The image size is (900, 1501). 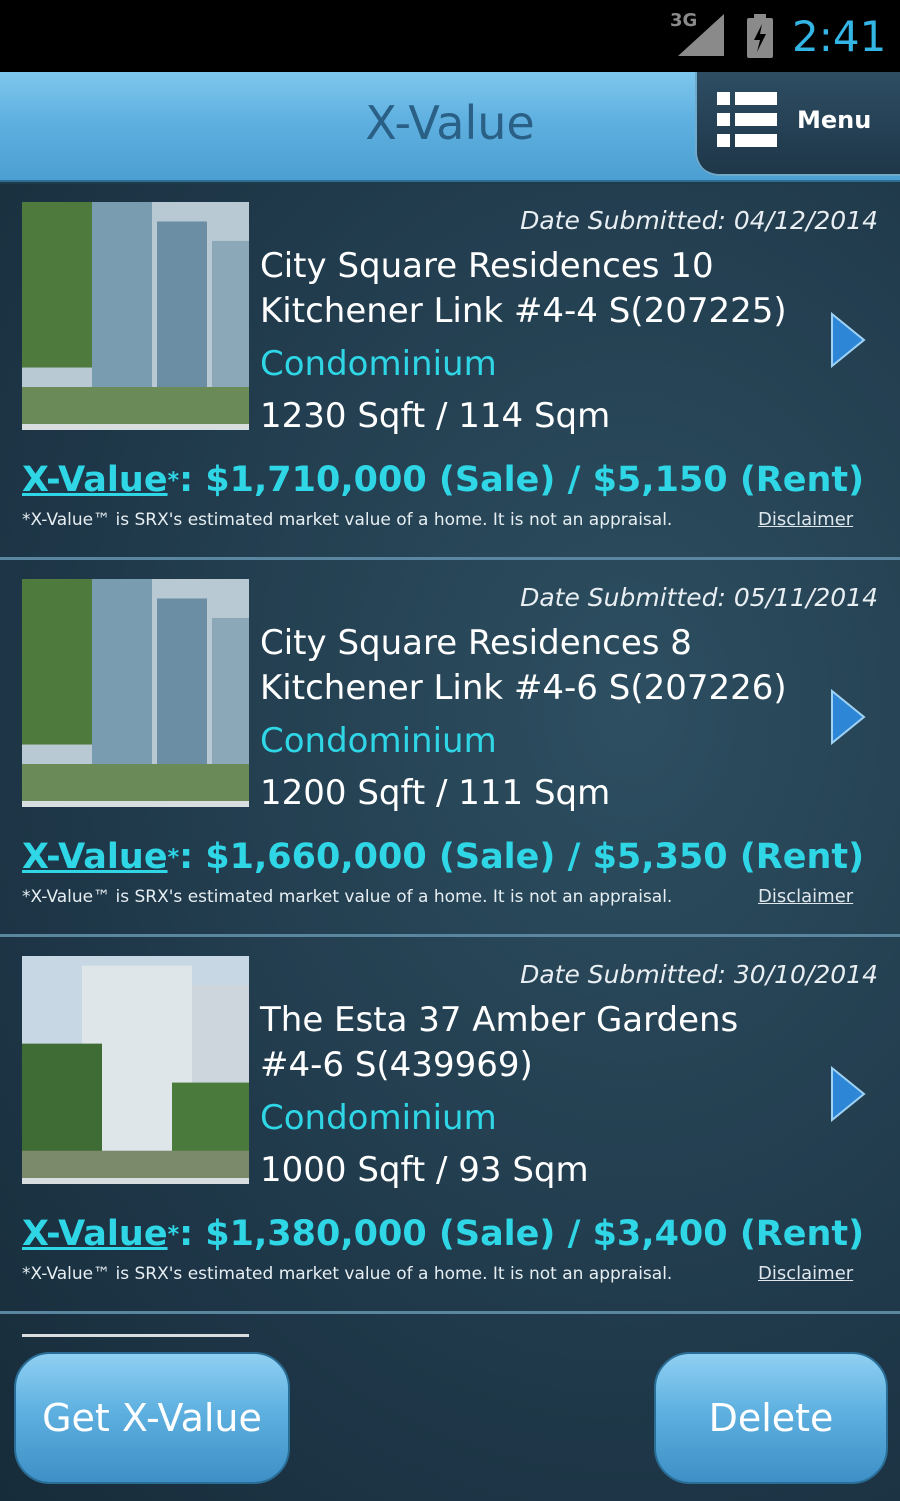 What do you see at coordinates (135, 1335) in the screenshot?
I see `list-item-partial` at bounding box center [135, 1335].